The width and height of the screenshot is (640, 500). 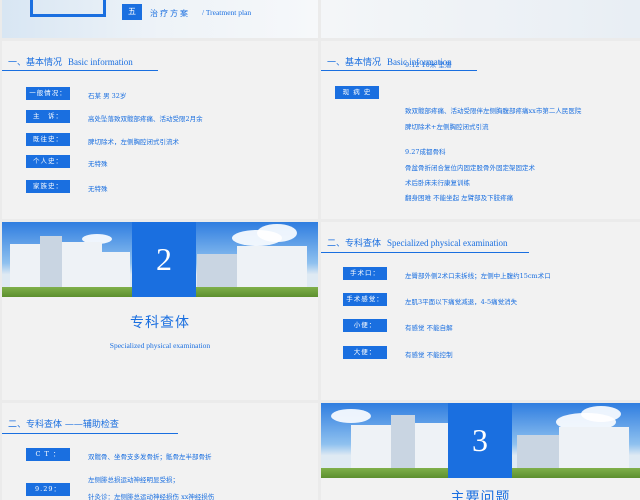 What do you see at coordinates (151, 496) in the screenshot?
I see `slide5-extra-line: 针灸诊：左侧腓总运动神经损伤 xx神经损伤` at bounding box center [151, 496].